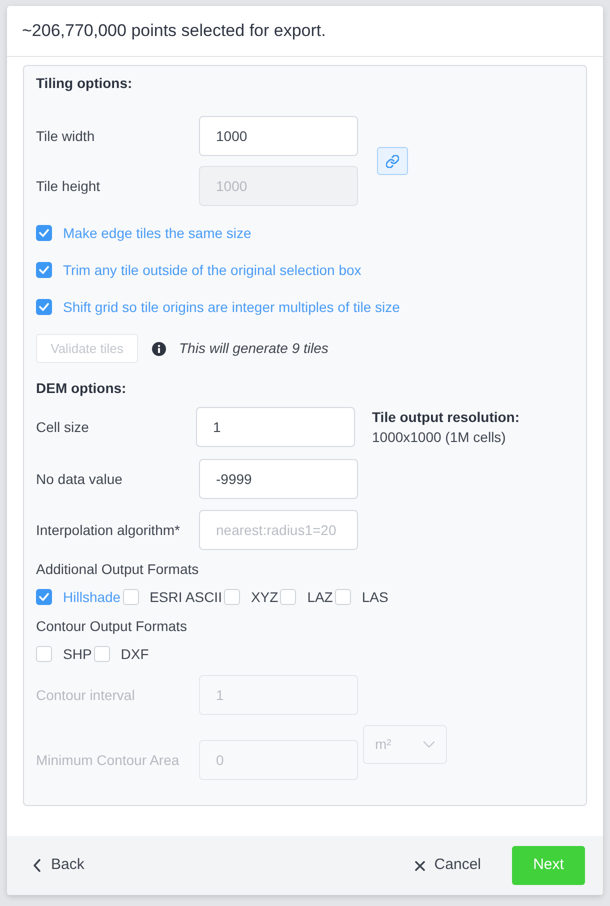  What do you see at coordinates (174, 31) in the screenshot?
I see `dialog-title: ~206,770,000 points selected for export.` at bounding box center [174, 31].